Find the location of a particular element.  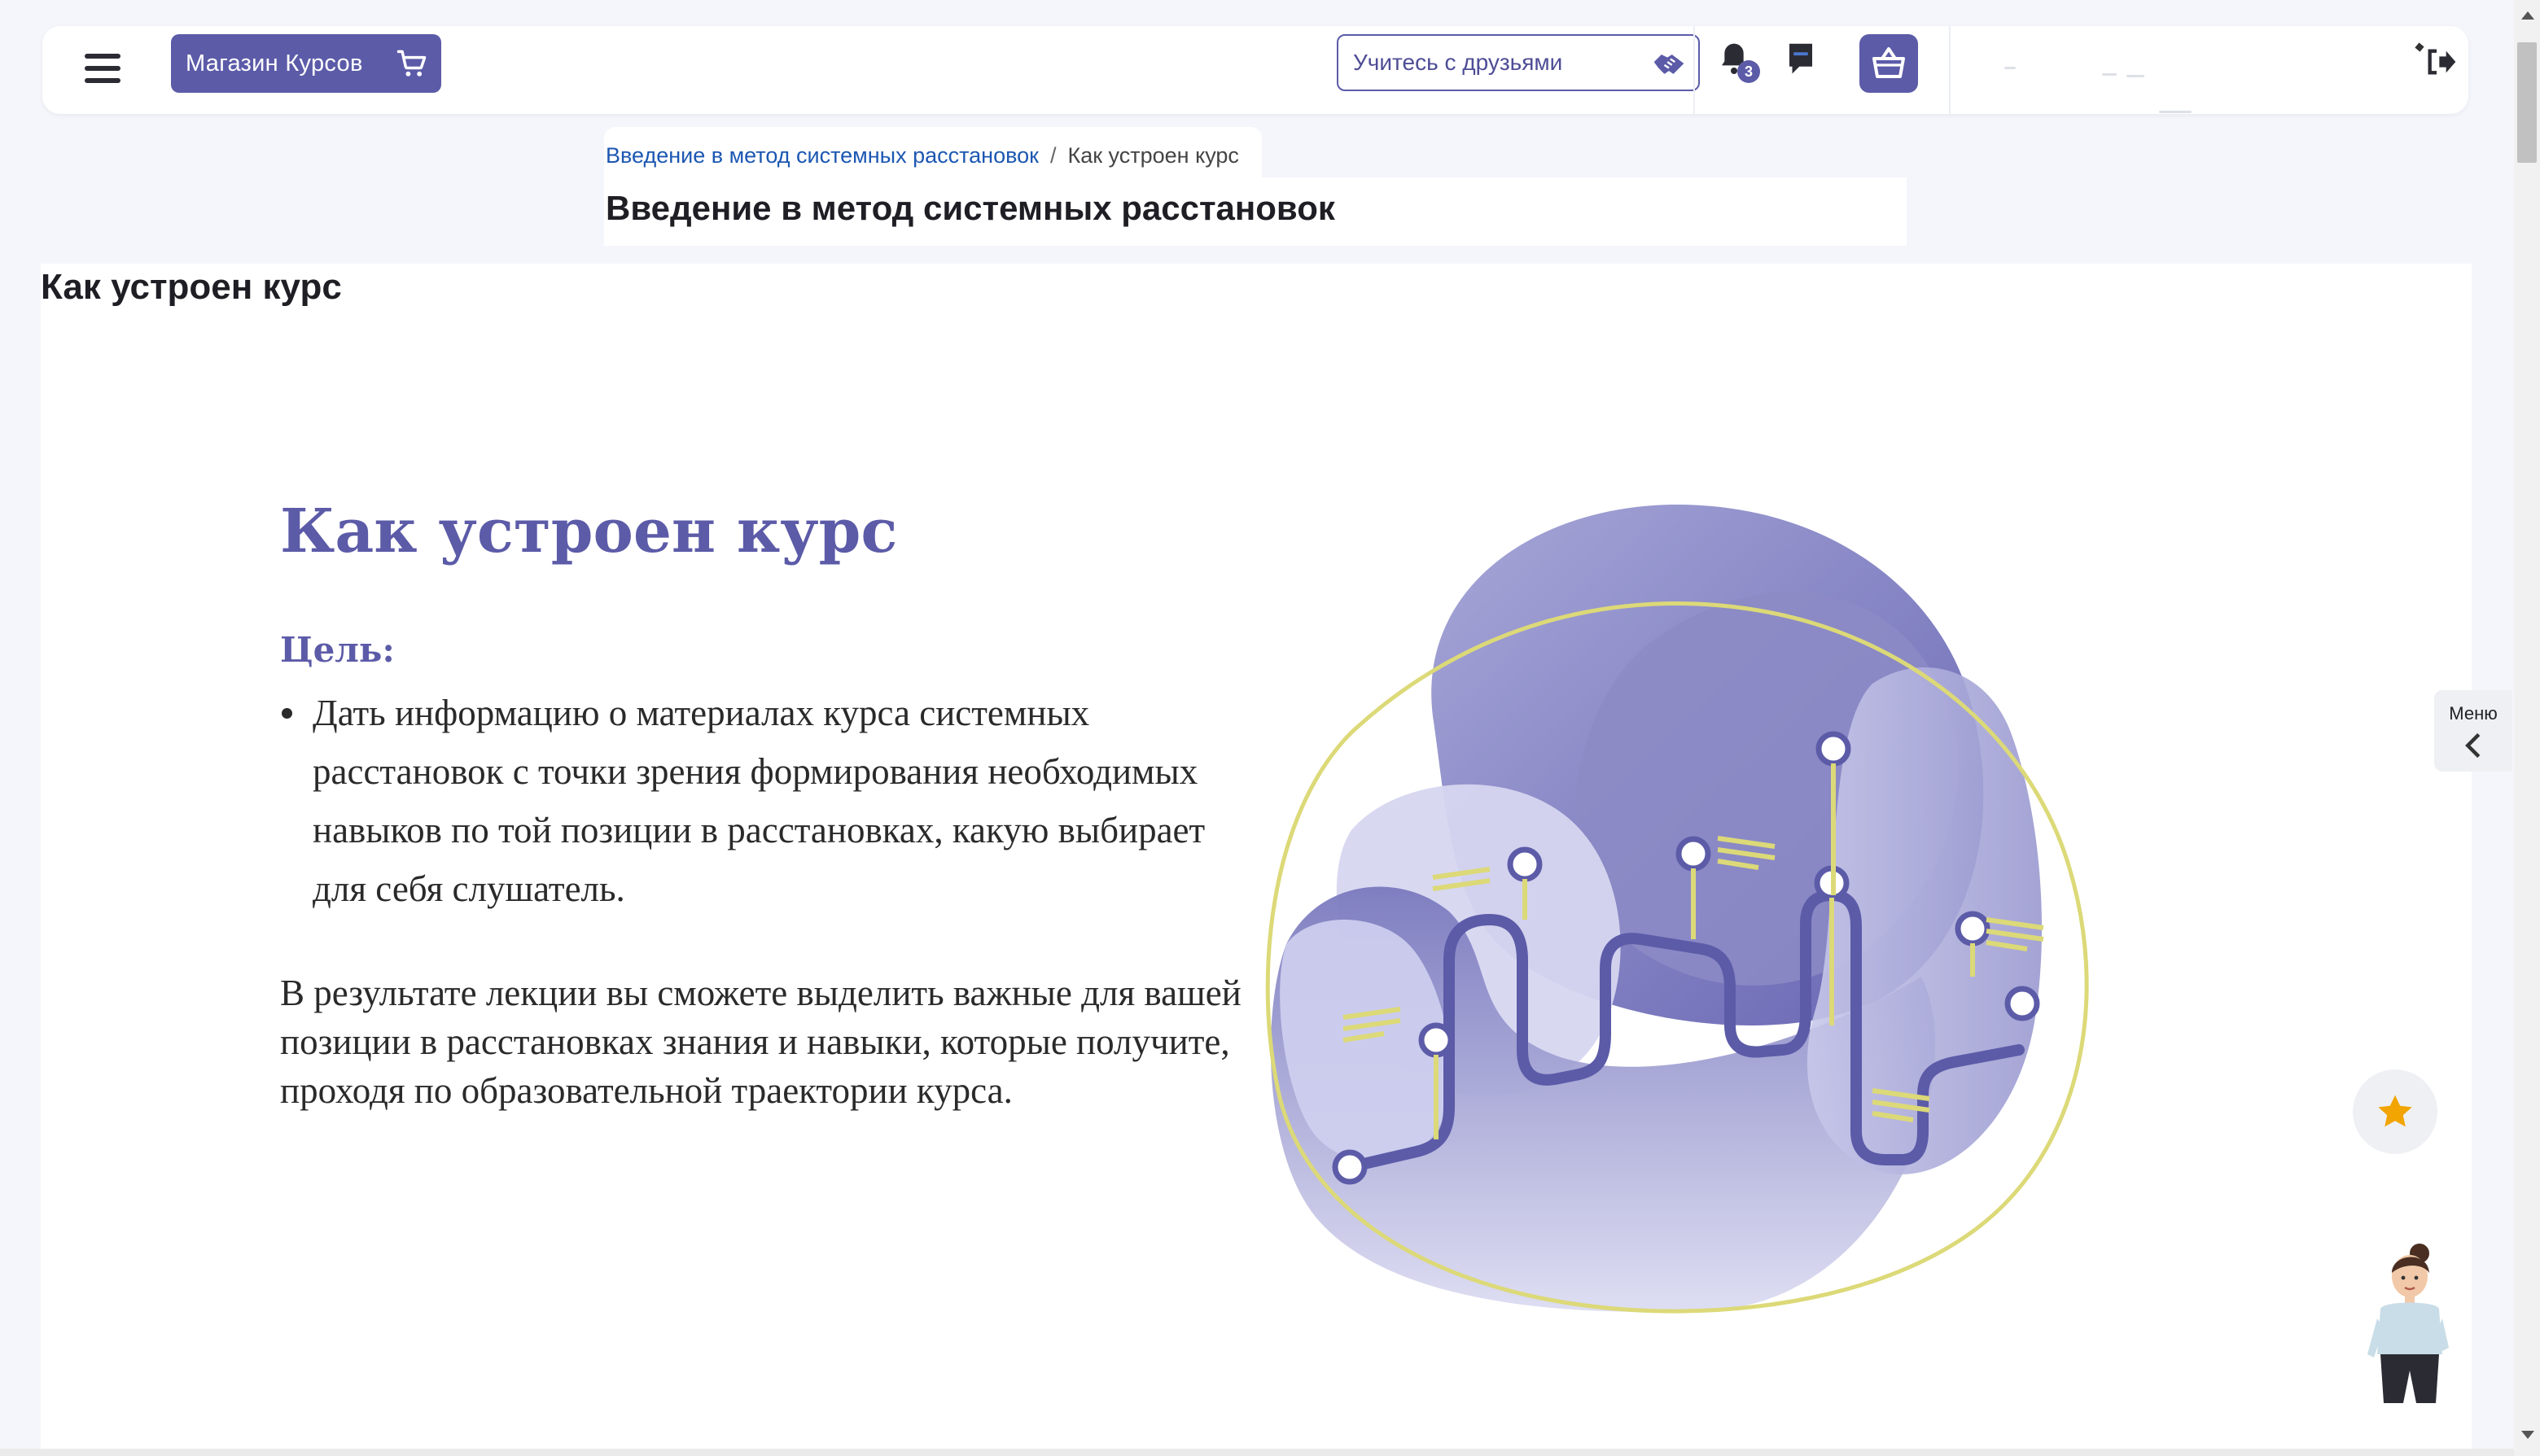

study-with-friends-label: Учитесь с друзьями is located at coordinates (1458, 62).